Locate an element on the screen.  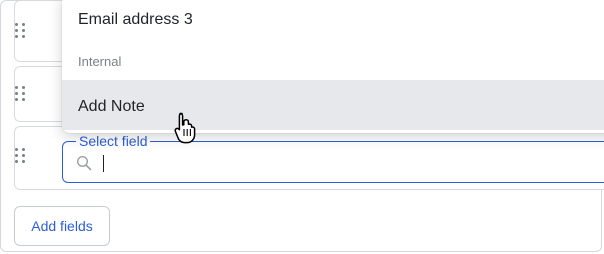
menu-option-add-note: Add Note is located at coordinates (111, 107).